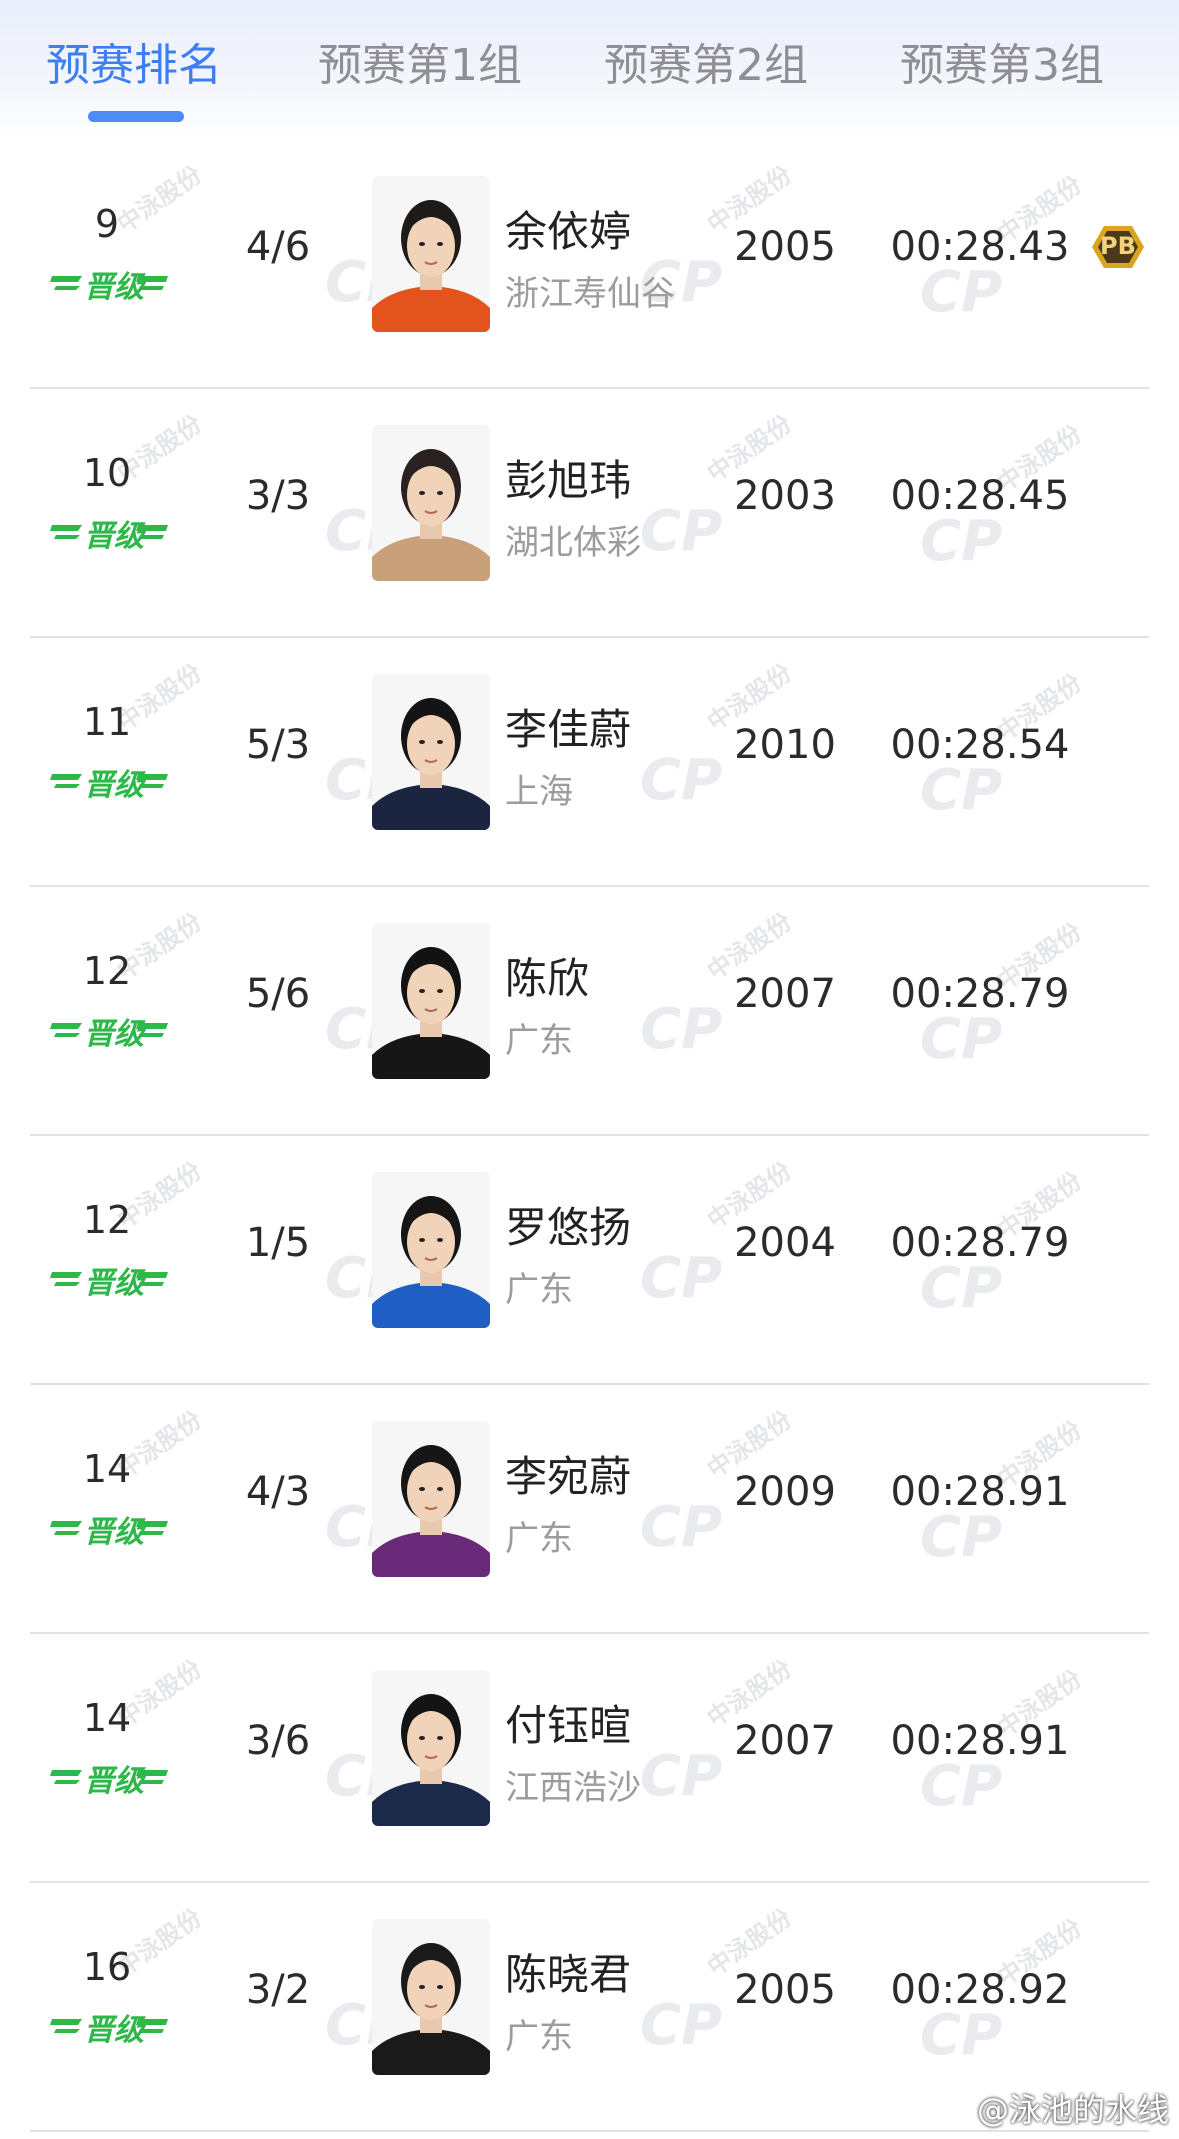  What do you see at coordinates (568, 729) in the screenshot?
I see `athlete-name: 李佳蔚` at bounding box center [568, 729].